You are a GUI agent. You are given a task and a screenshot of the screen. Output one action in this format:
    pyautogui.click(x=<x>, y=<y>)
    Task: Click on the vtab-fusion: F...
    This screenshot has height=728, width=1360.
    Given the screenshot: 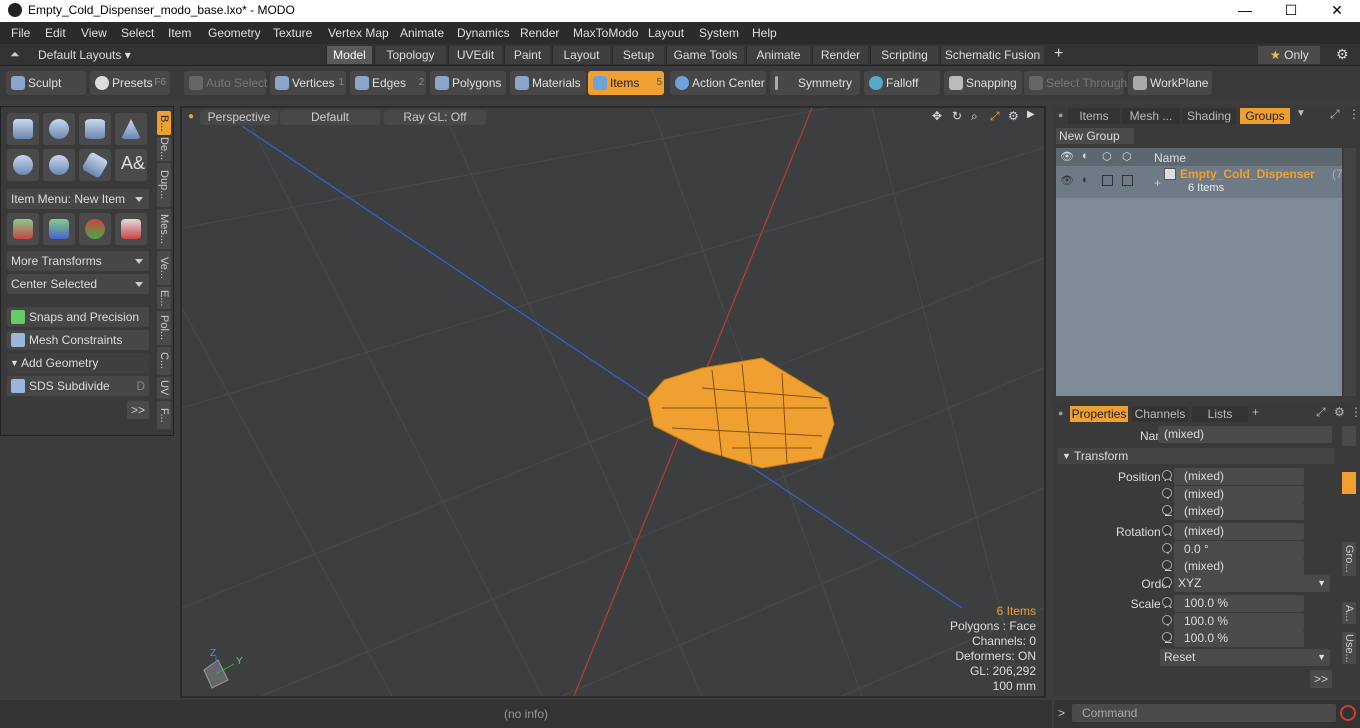 What is the action you would take?
    pyautogui.click(x=164, y=415)
    